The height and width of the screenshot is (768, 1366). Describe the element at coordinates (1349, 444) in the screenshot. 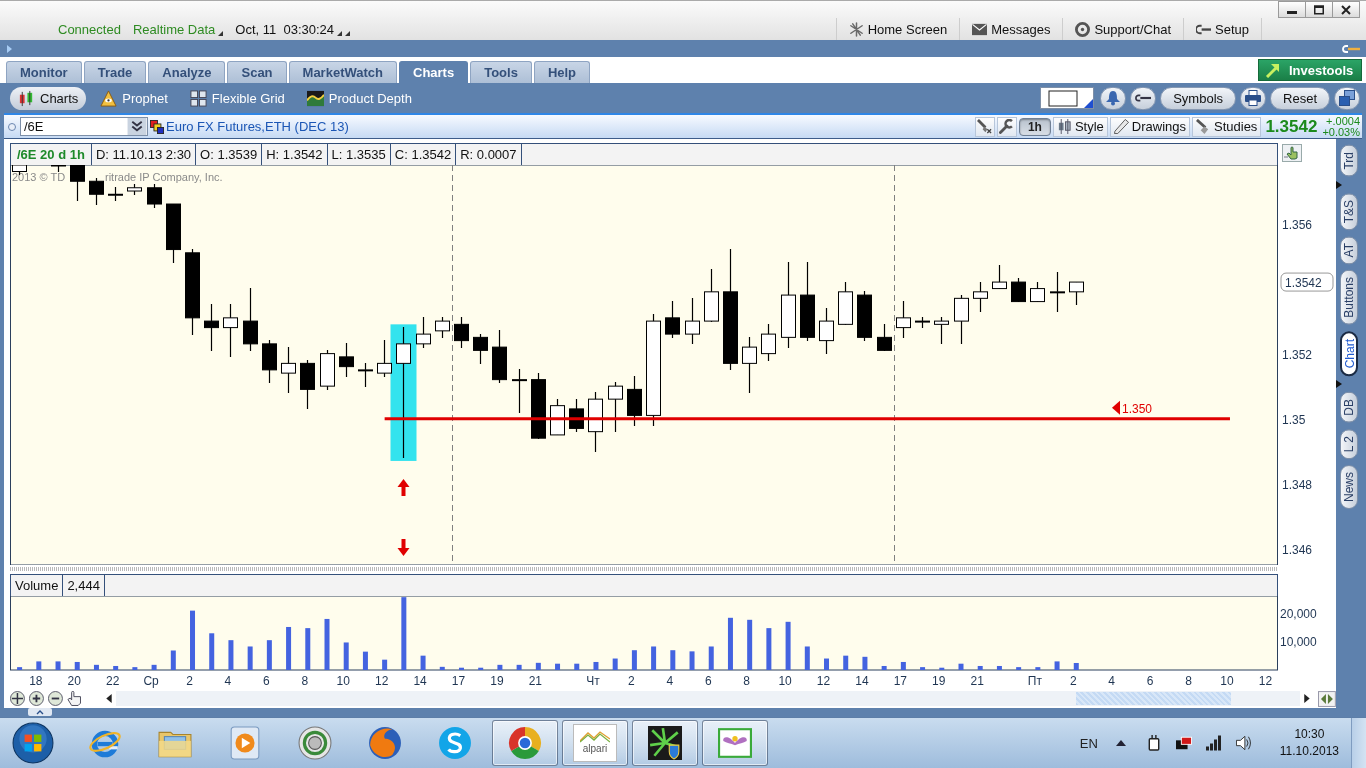

I see `side-tab: L 2` at that location.